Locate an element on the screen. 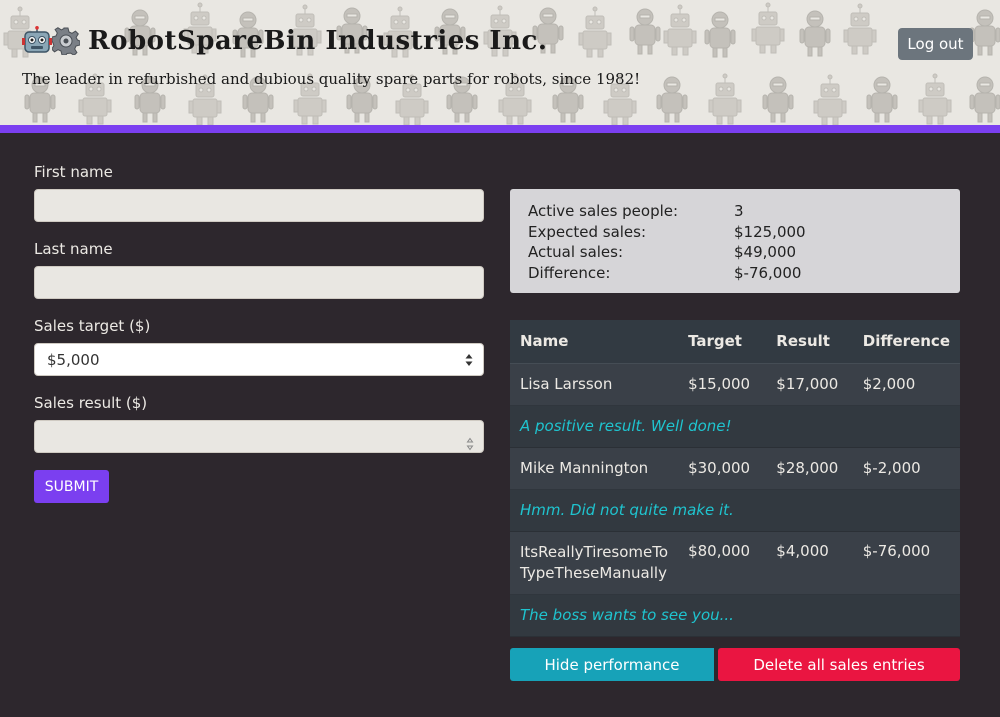 The image size is (1000, 717). cell-target: $80,000 is located at coordinates (722, 563).